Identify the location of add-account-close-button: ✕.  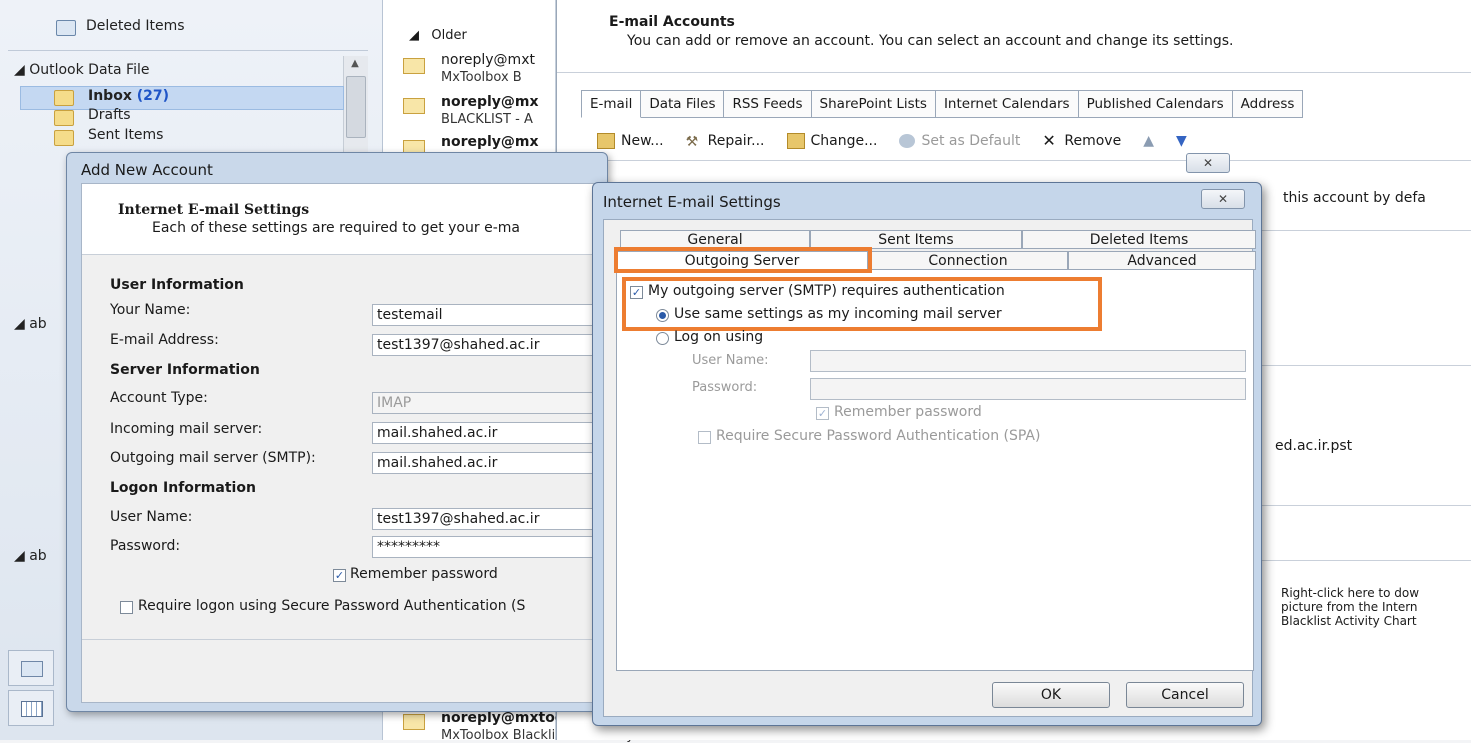
(1208, 163).